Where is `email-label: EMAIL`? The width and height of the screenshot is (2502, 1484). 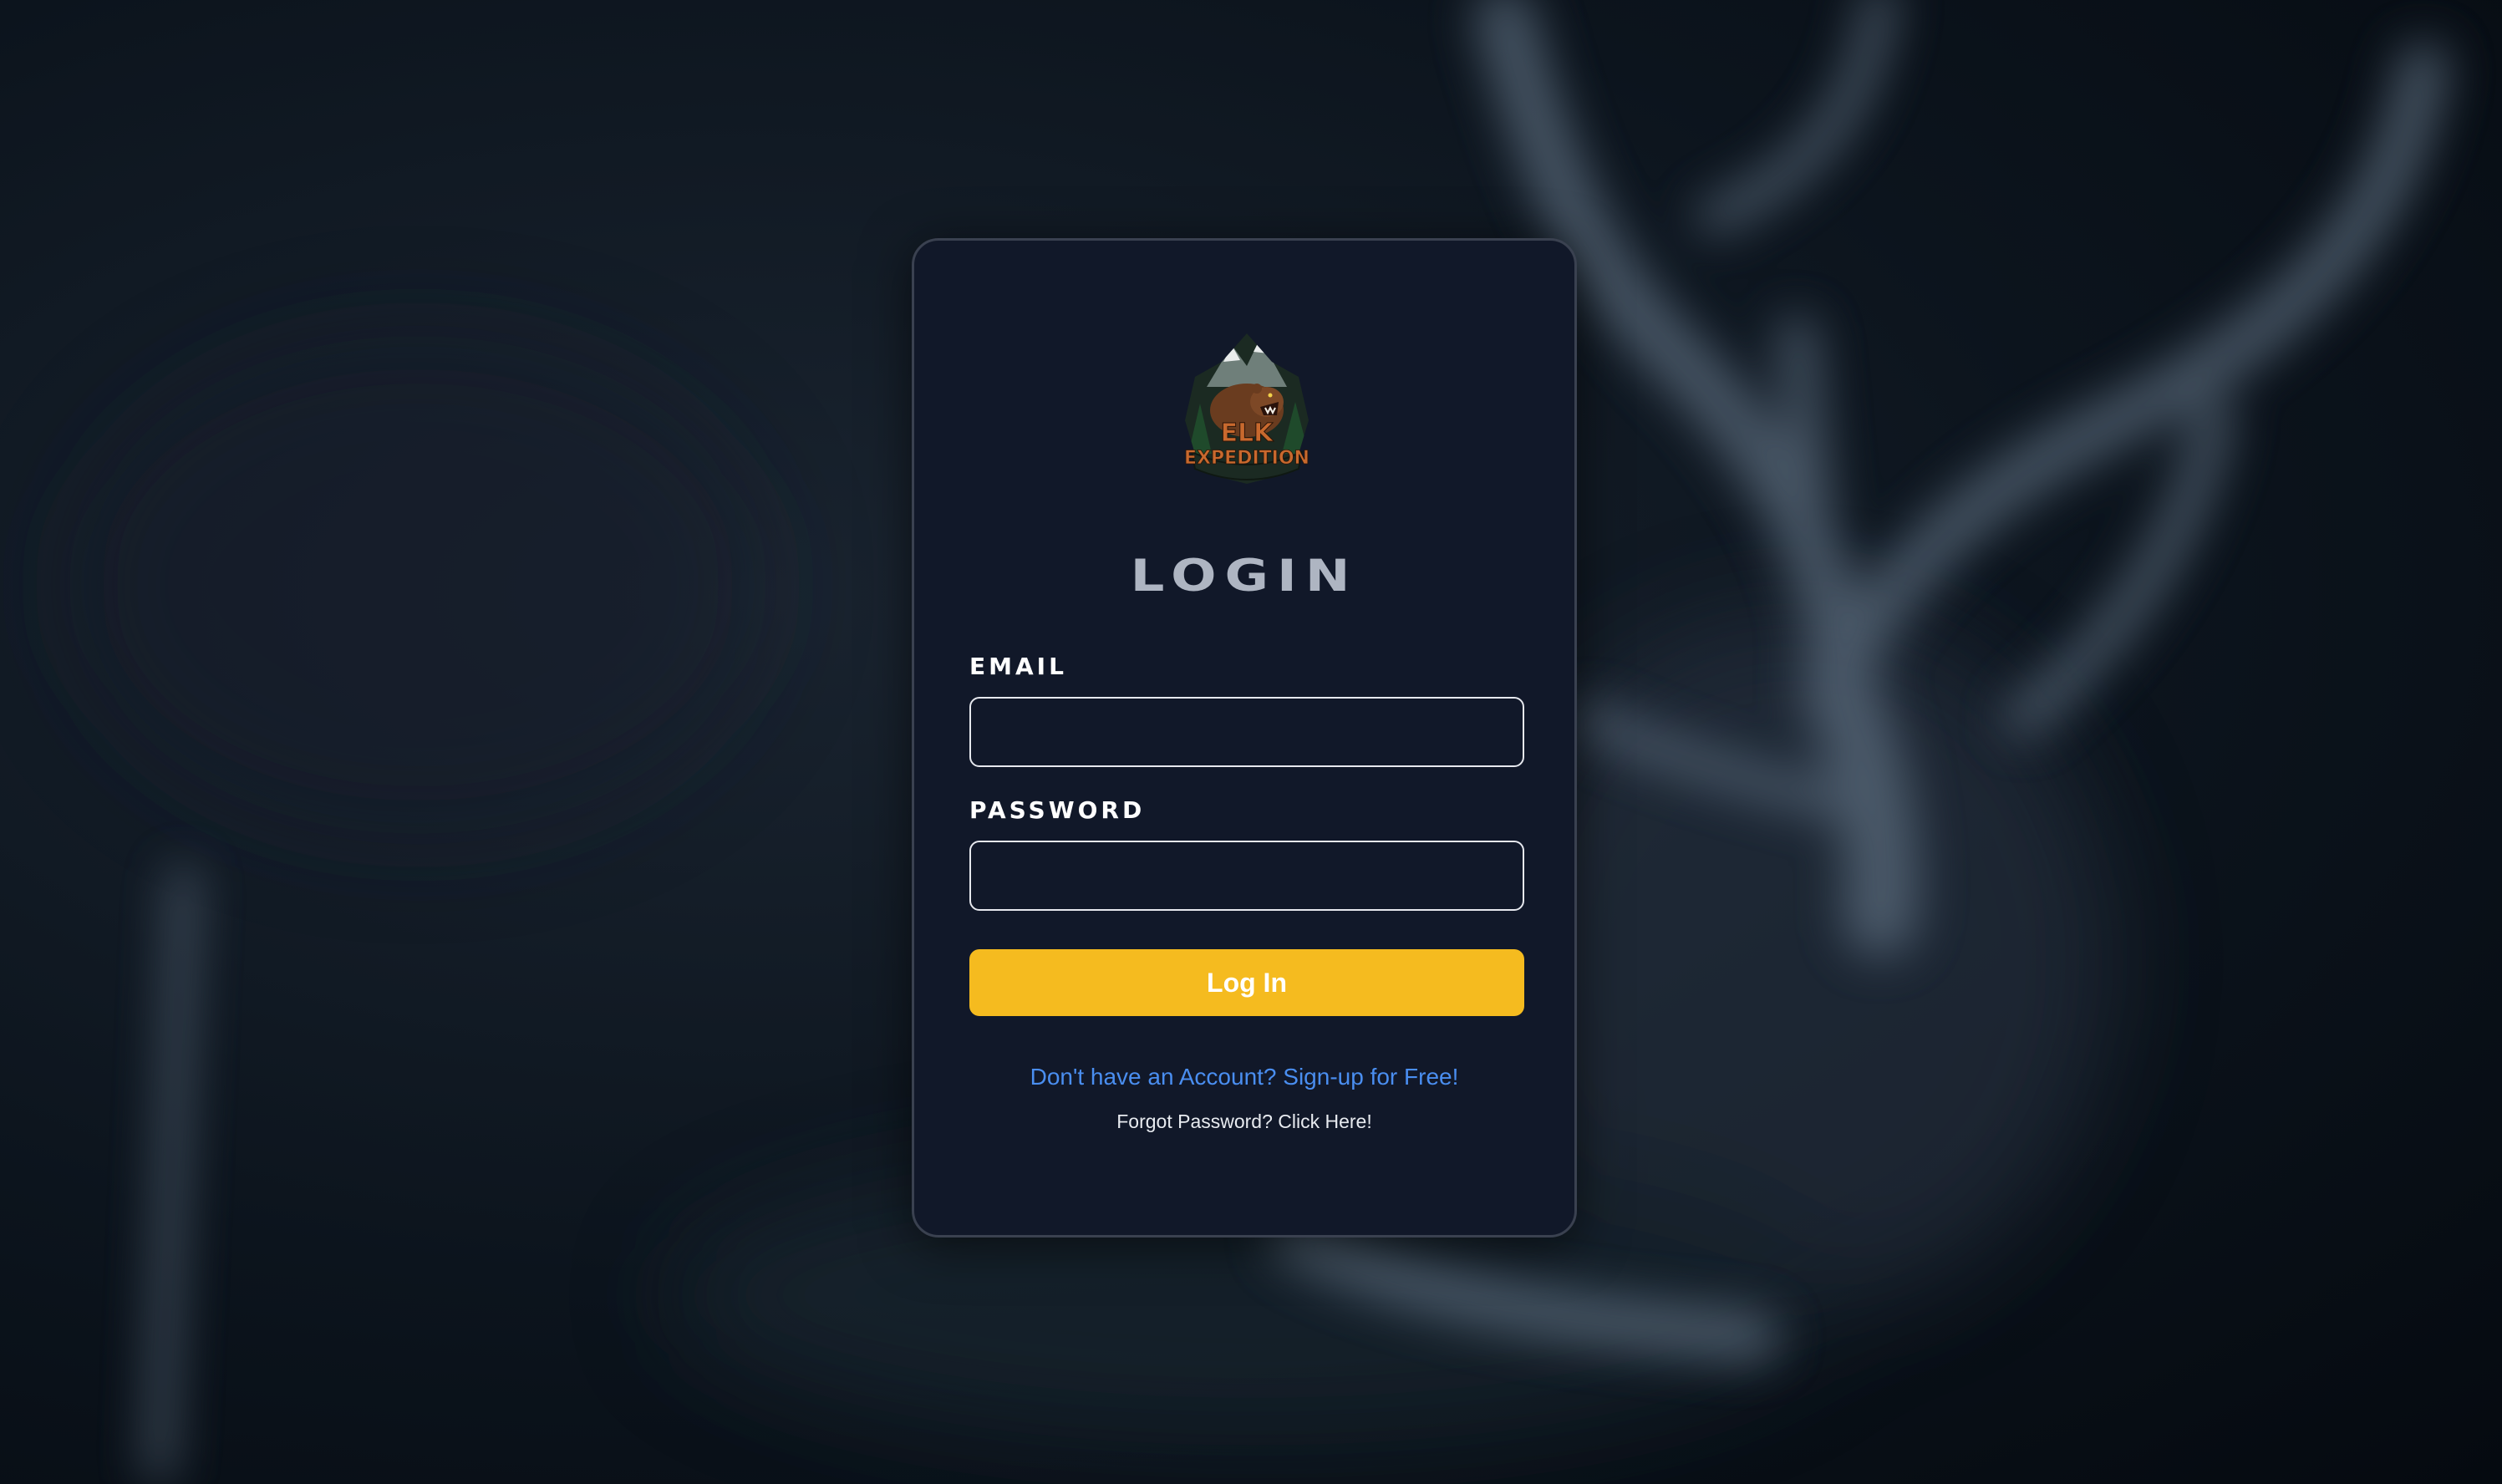 email-label: EMAIL is located at coordinates (1018, 666).